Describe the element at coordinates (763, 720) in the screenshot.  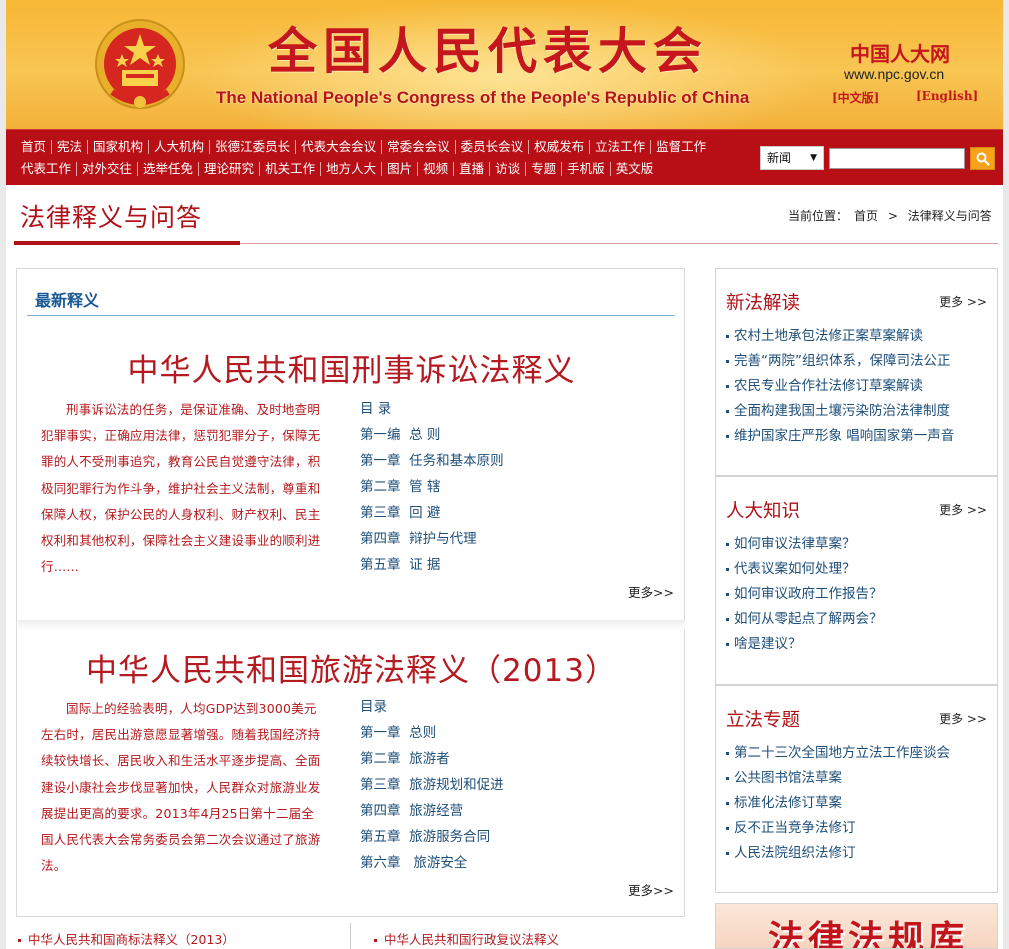
I see `sidebar-box-title: 立法专题` at that location.